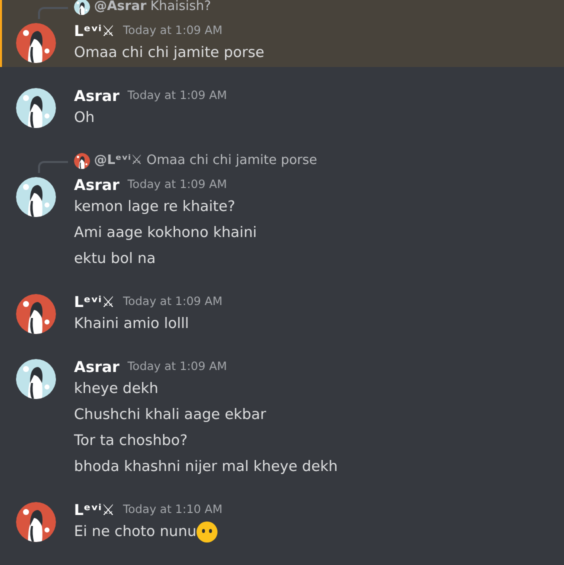 This screenshot has width=564, height=565. I want to click on reply-author: @Lᵉᵛⁱ⚔, so click(118, 161).